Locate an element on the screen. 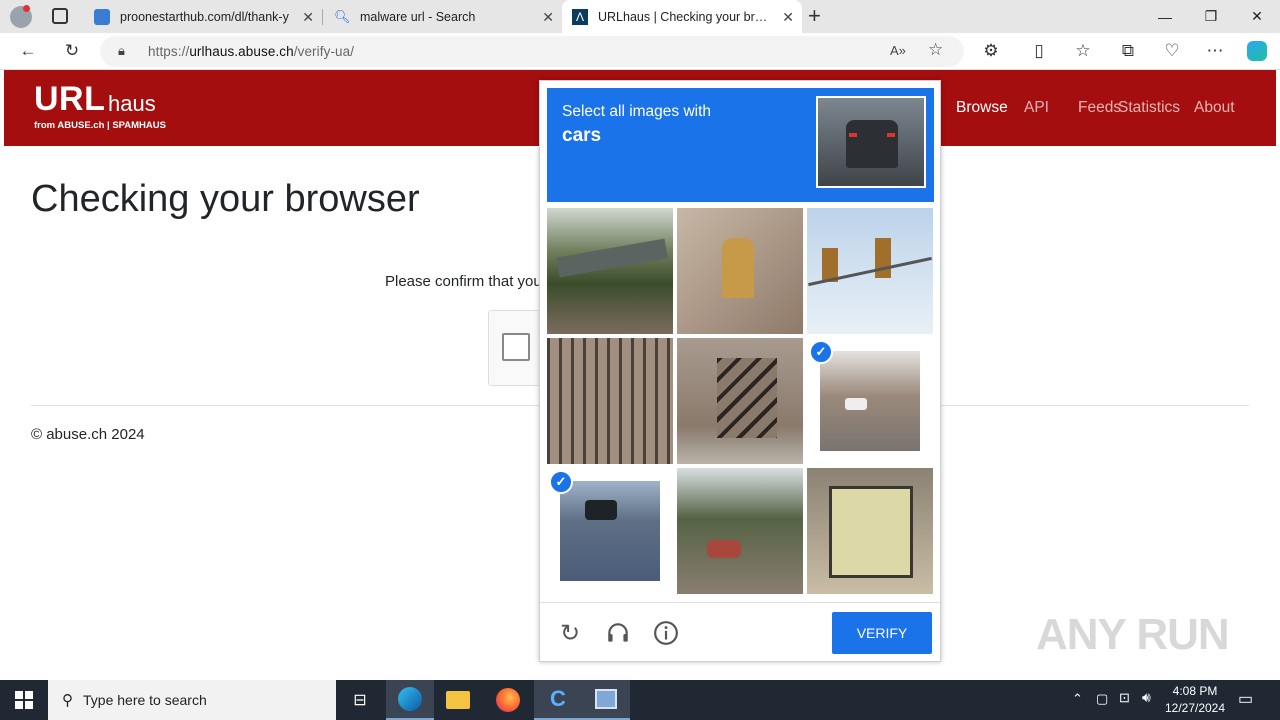  profile-icon is located at coordinates (21, 16).